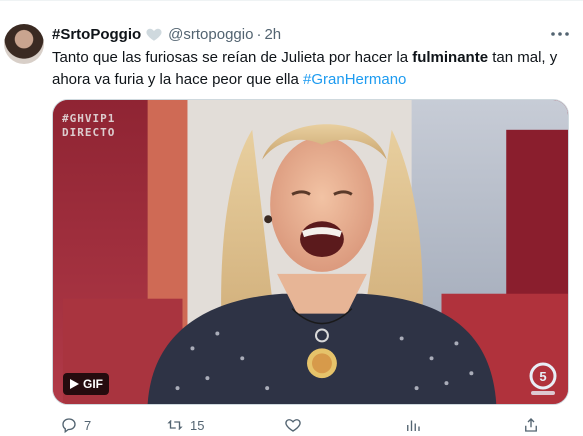 The width and height of the screenshot is (583, 436). What do you see at coordinates (89, 118) in the screenshot?
I see `overlay-line: #GHVIP1` at bounding box center [89, 118].